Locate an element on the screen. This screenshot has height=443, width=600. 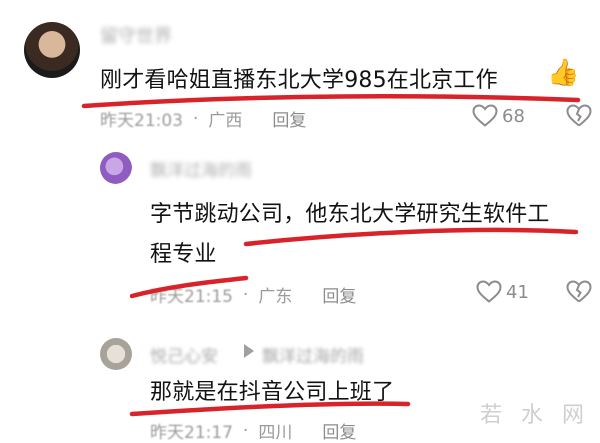
like-button: 68 is located at coordinates (498, 116).